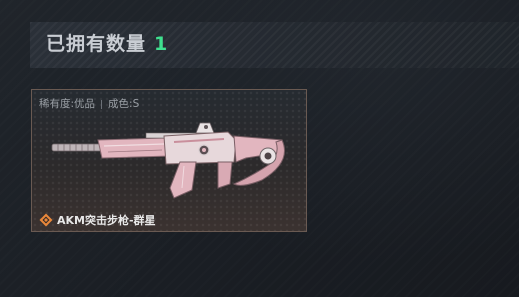  I want to click on owned-count-header: 已拥有数量 1, so click(107, 44).